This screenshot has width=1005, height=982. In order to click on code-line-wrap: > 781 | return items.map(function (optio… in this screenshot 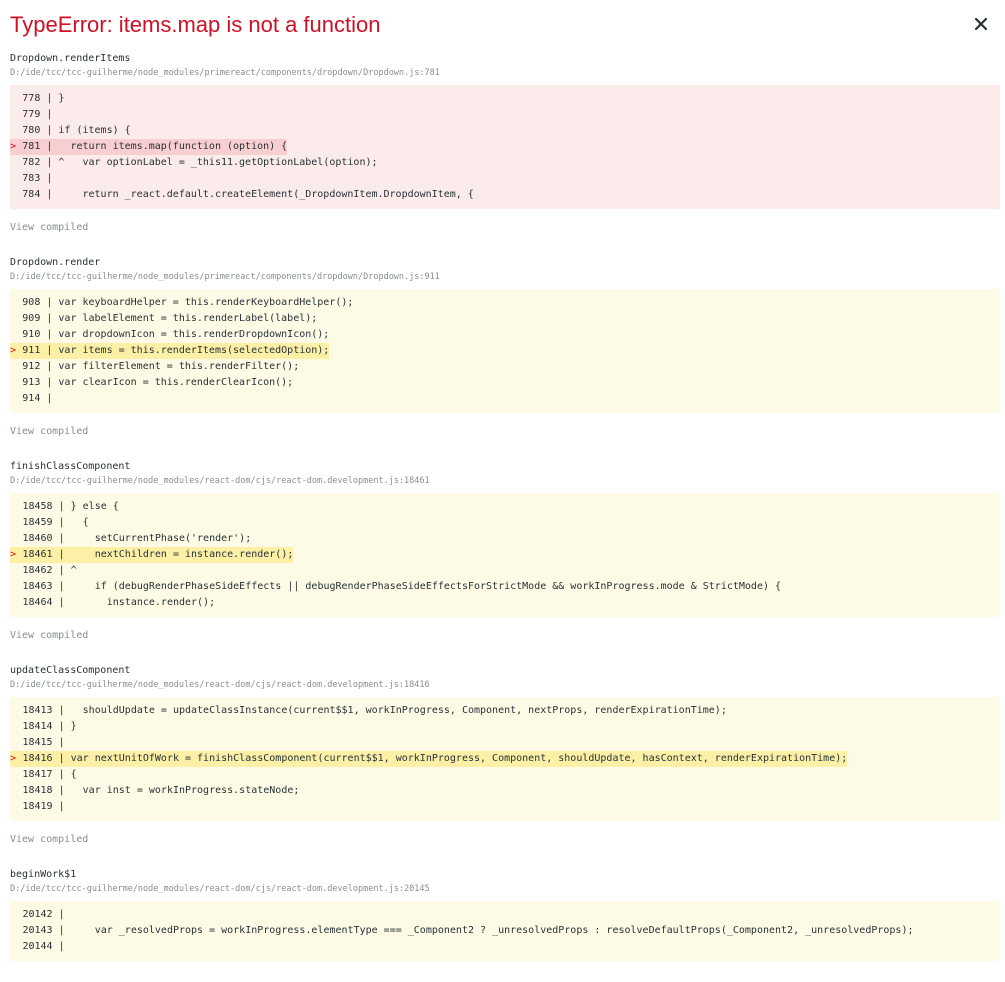, I will do `click(505, 147)`.